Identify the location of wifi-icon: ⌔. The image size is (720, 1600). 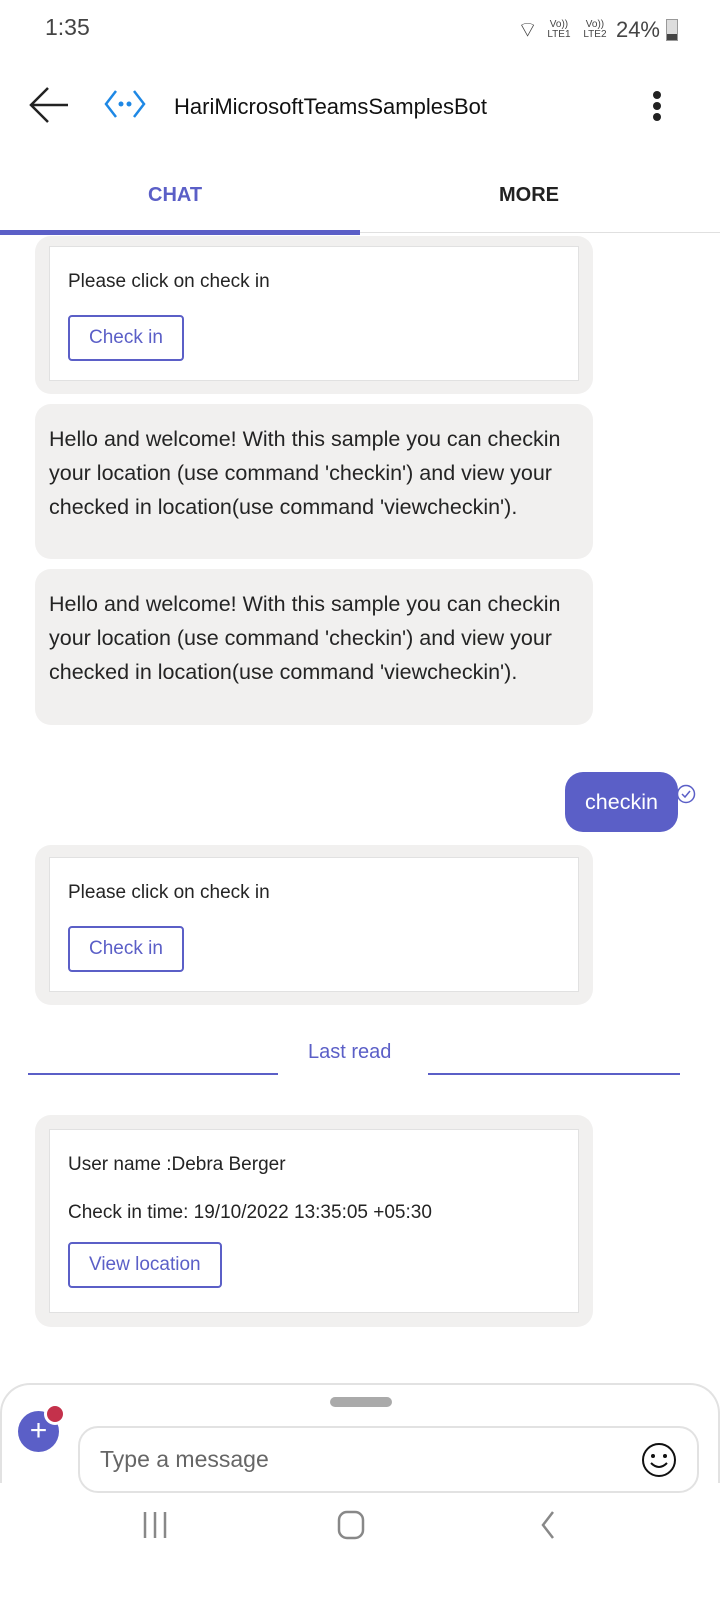
(527, 29).